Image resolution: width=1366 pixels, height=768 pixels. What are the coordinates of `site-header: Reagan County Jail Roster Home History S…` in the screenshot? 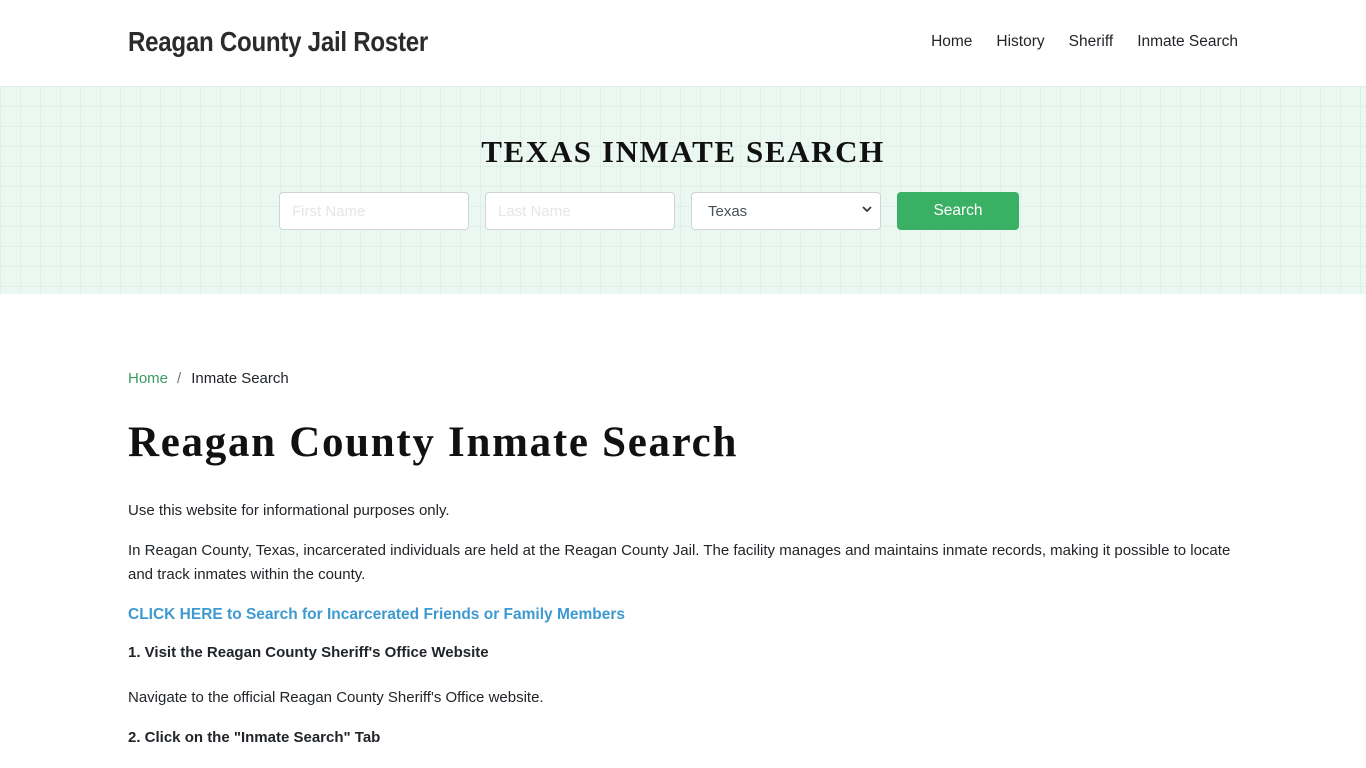 It's located at (683, 43).